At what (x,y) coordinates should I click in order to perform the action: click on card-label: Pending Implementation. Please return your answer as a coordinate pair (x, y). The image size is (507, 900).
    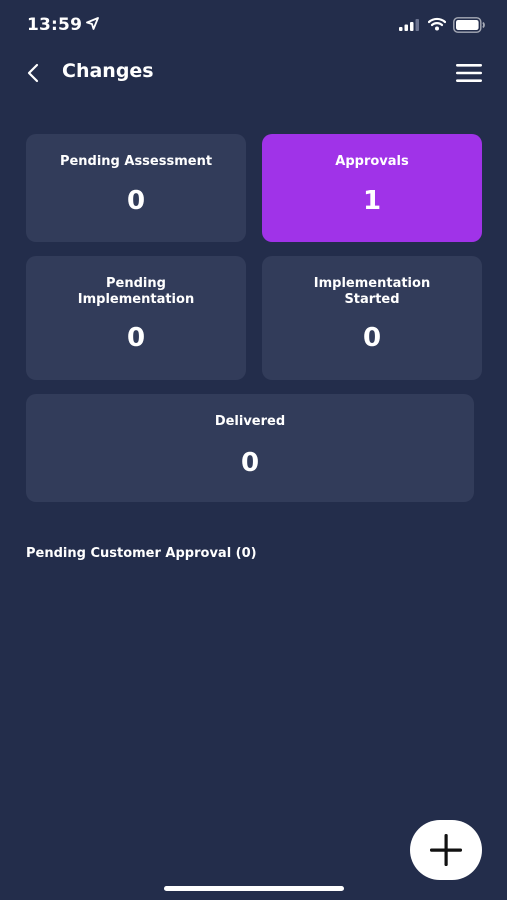
    Looking at the image, I should click on (136, 291).